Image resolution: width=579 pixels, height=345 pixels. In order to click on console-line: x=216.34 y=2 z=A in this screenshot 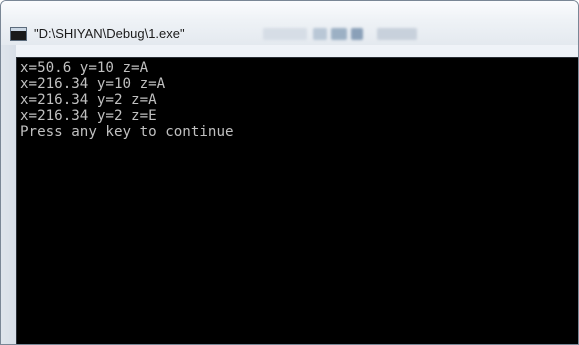, I will do `click(88, 100)`.